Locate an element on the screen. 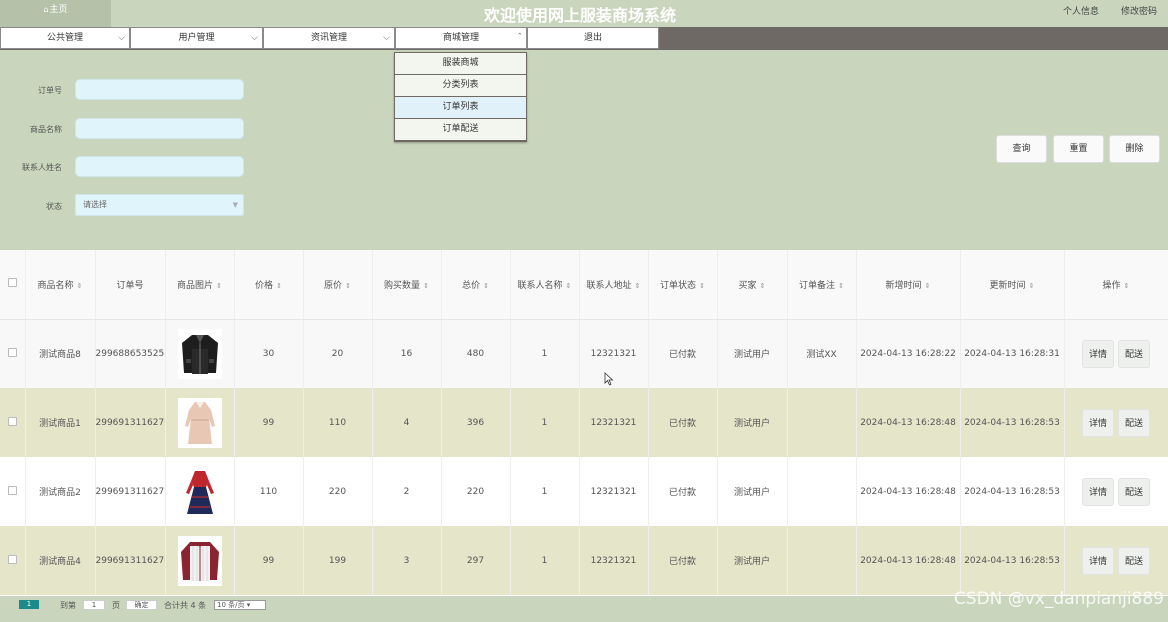  delete-button: 删除 is located at coordinates (1134, 149).